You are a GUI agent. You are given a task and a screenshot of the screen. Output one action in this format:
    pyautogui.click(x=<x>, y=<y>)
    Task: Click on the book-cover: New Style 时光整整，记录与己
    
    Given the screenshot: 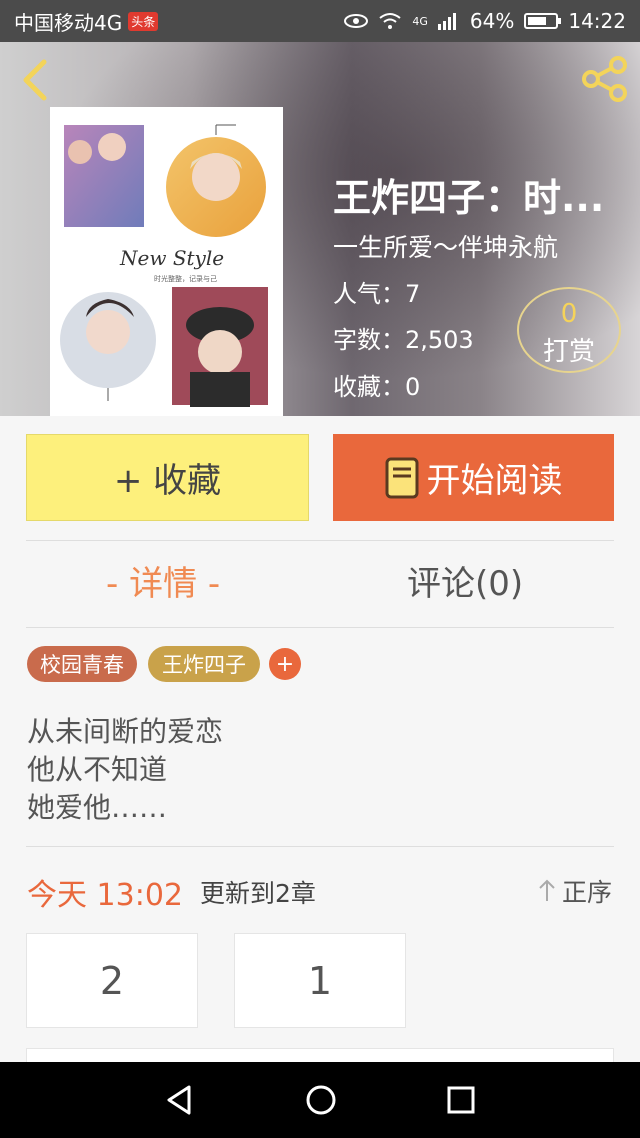 What is the action you would take?
    pyautogui.click(x=166, y=261)
    